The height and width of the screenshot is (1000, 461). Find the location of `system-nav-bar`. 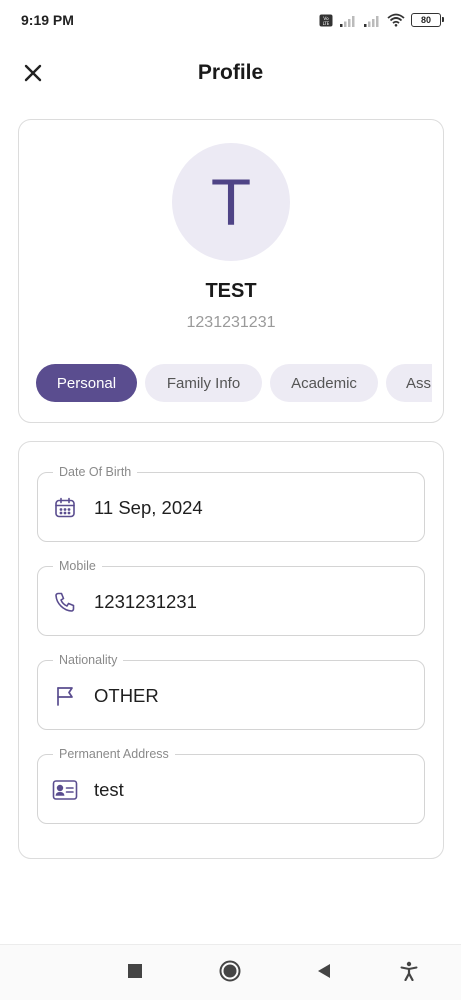

system-nav-bar is located at coordinates (230, 972).